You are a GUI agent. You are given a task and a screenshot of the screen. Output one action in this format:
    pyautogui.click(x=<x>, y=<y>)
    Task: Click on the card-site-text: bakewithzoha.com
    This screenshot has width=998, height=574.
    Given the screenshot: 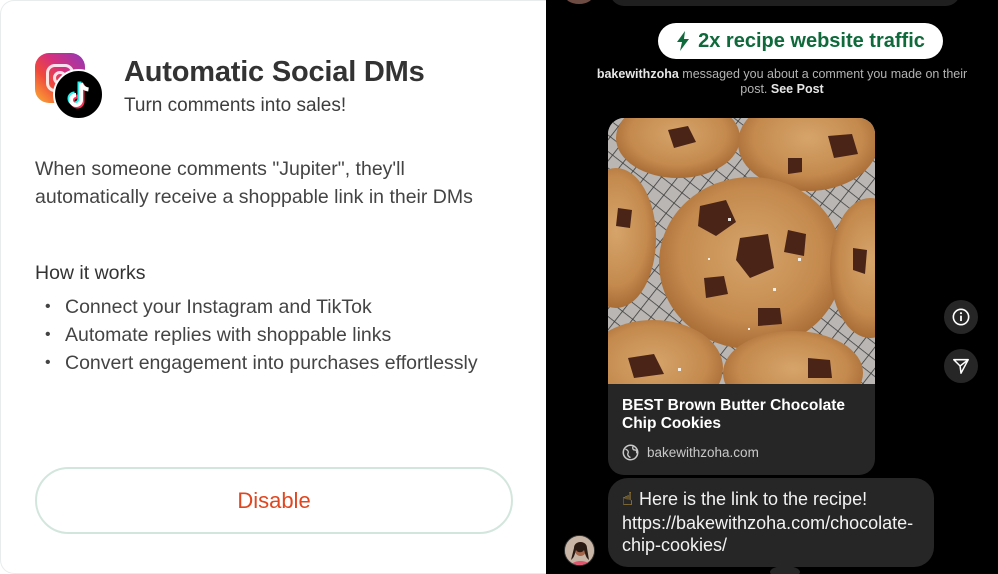 What is the action you would take?
    pyautogui.click(x=703, y=452)
    